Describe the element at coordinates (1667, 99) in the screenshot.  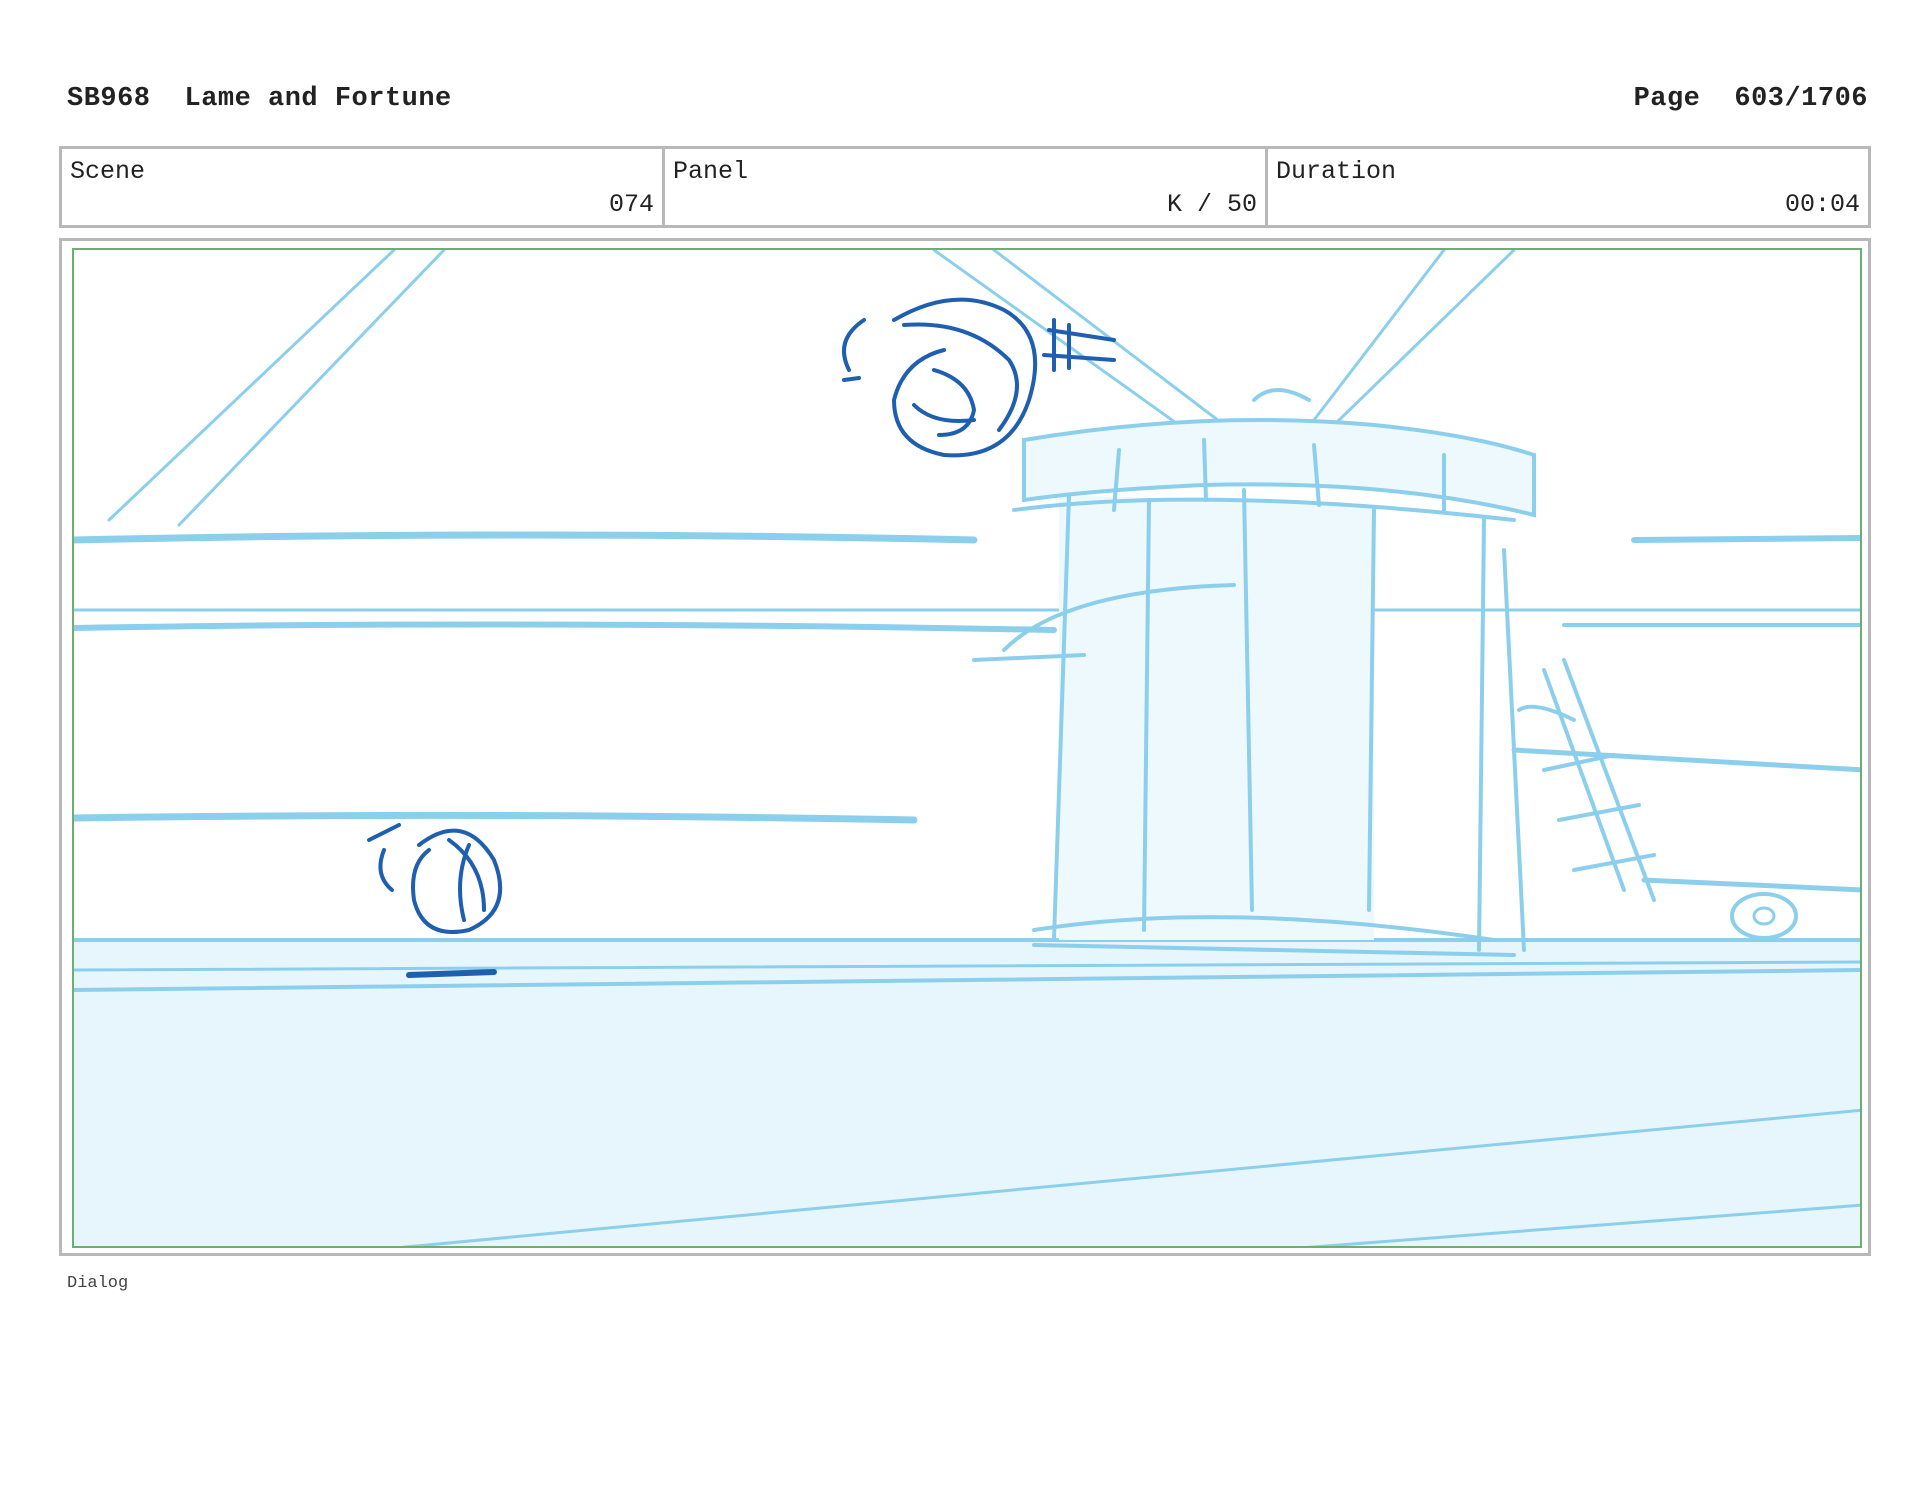
I see `page-label: Page` at that location.